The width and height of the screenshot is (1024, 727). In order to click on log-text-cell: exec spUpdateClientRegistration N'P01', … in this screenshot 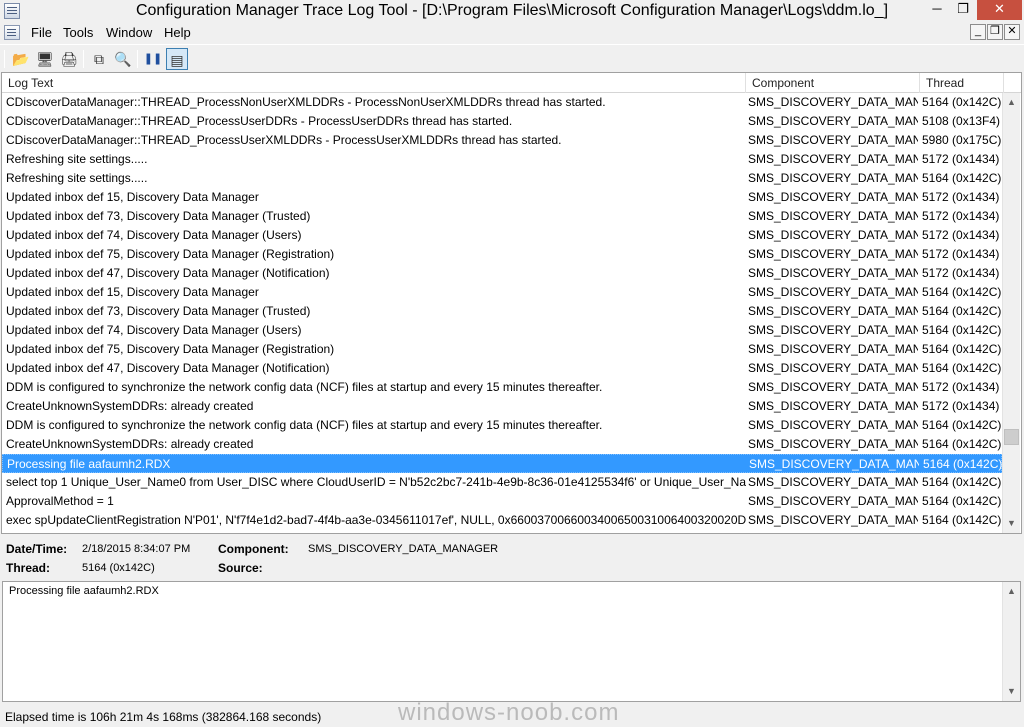, I will do `click(376, 520)`.